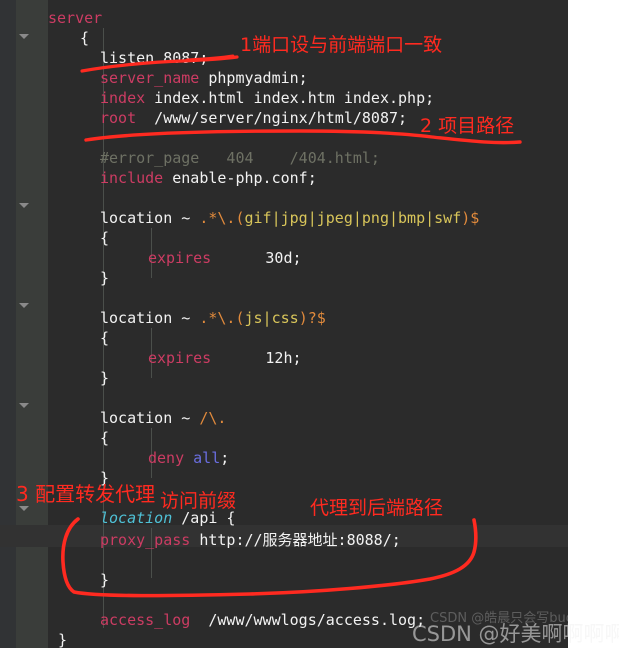 This screenshot has width=619, height=655. Describe the element at coordinates (295, 540) in the screenshot. I see `token-proxy-pass-value: http://服务器地址:8088/;` at that location.